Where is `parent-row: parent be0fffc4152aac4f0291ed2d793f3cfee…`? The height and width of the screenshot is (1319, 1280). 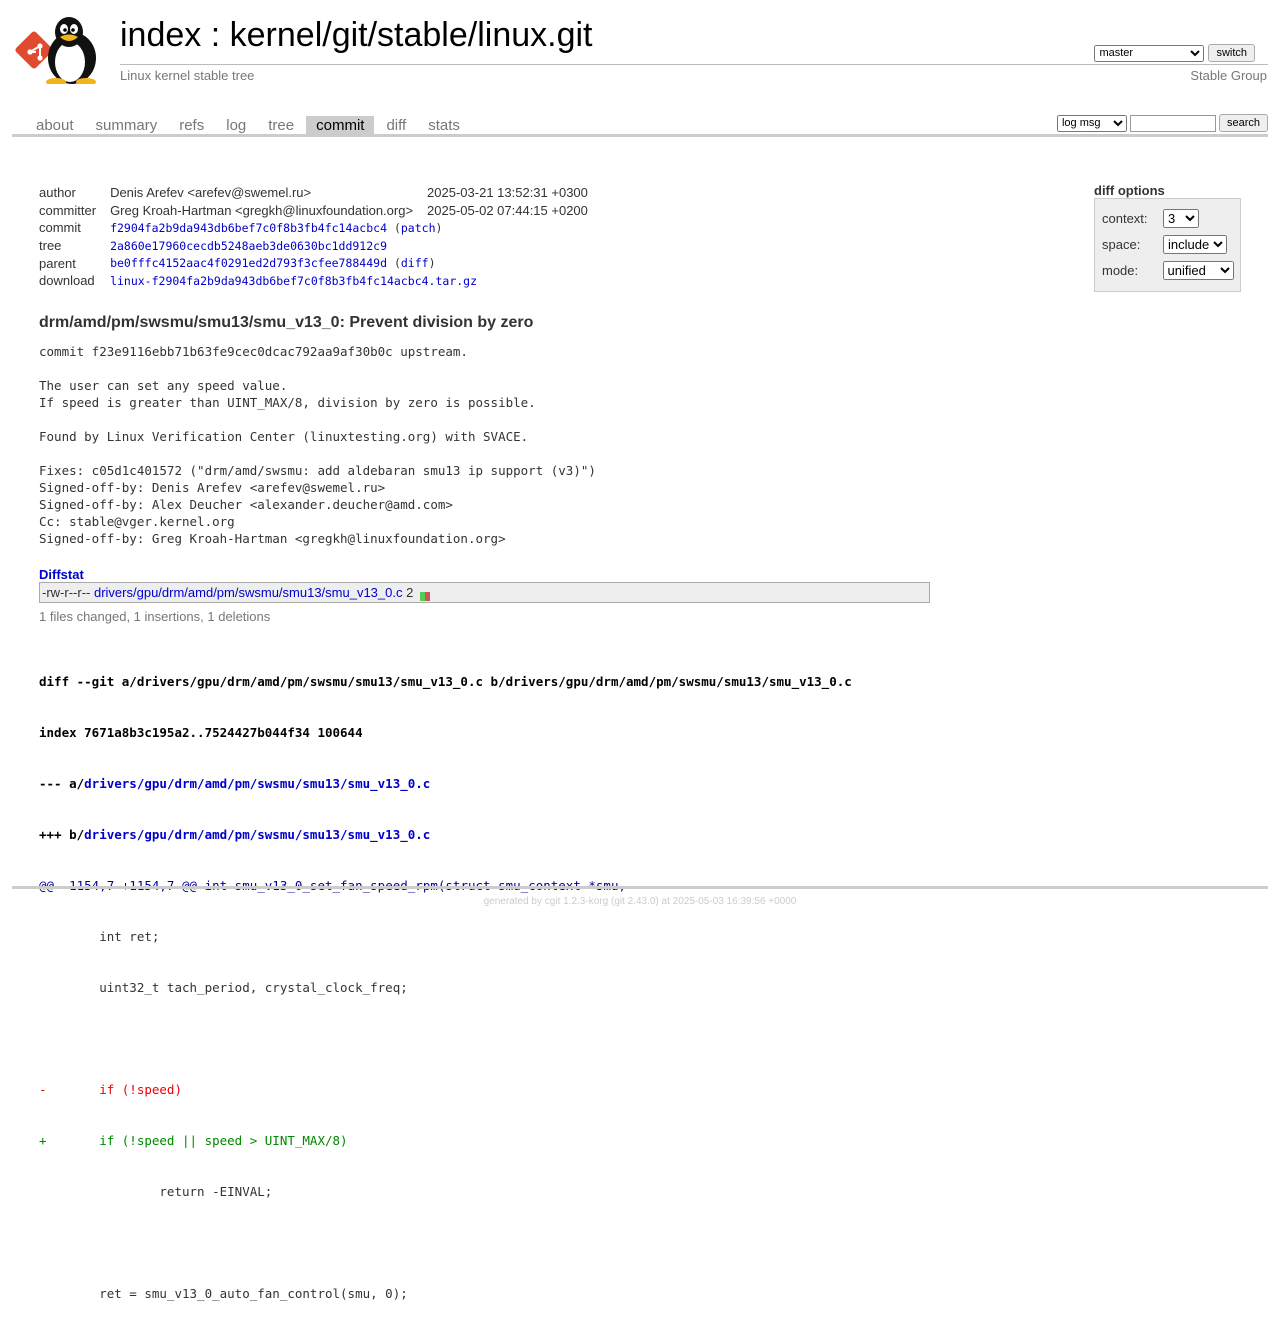 parent-row: parent be0fffc4152aac4f0291ed2d793f3cfee… is located at coordinates (320, 263).